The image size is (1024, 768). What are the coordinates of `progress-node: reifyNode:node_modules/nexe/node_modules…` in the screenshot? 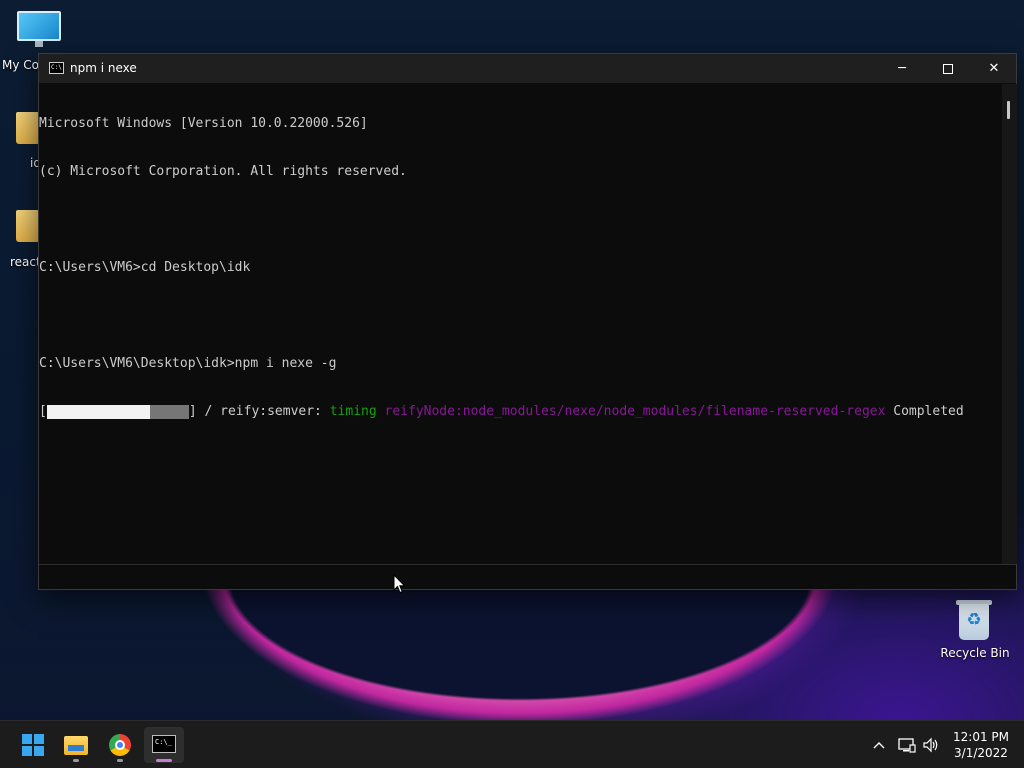 It's located at (635, 411).